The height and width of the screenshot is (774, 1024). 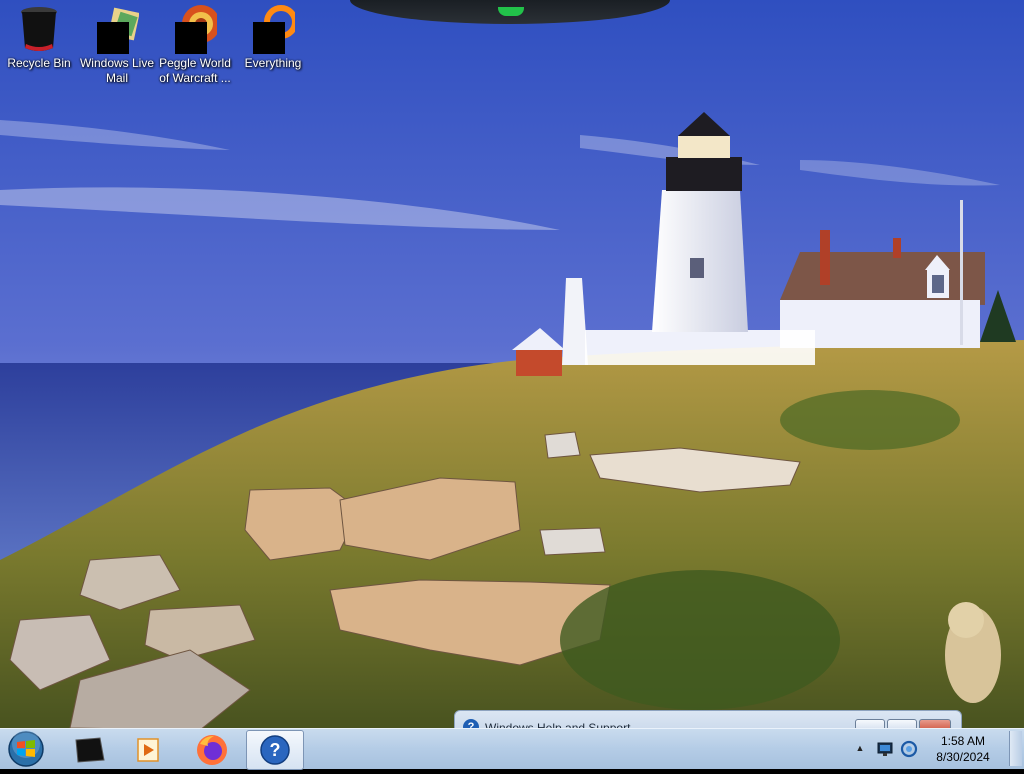 What do you see at coordinates (273, 63) in the screenshot?
I see `desktop-icon-label: Everything` at bounding box center [273, 63].